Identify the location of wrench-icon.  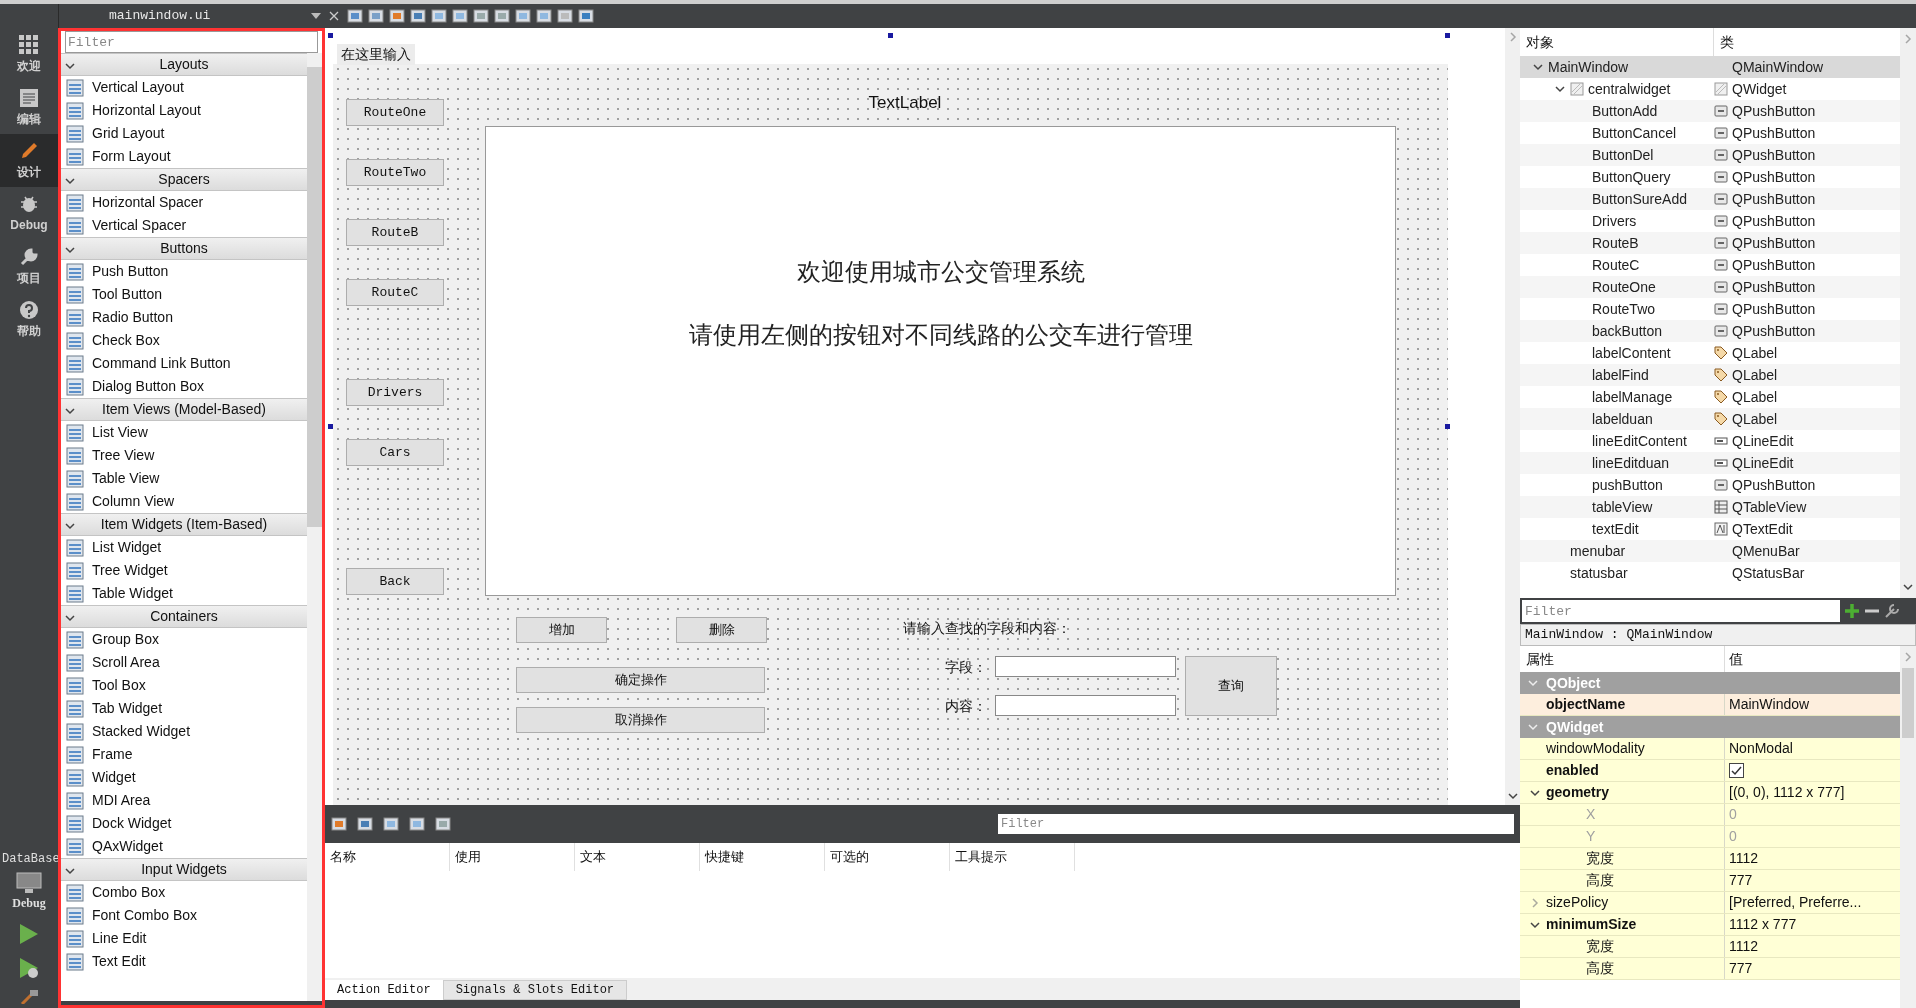
(1892, 611).